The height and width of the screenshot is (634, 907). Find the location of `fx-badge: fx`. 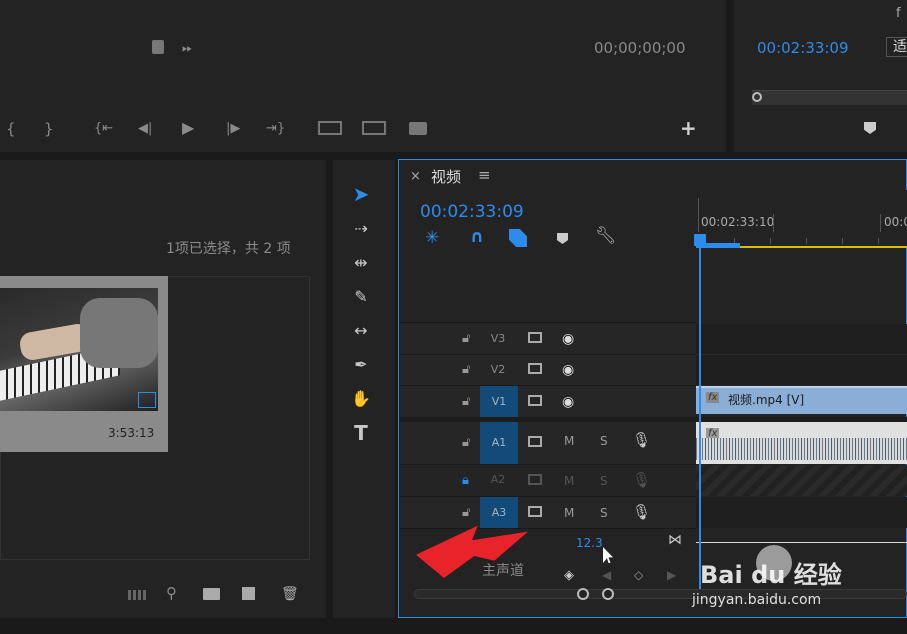

fx-badge: fx is located at coordinates (713, 397).